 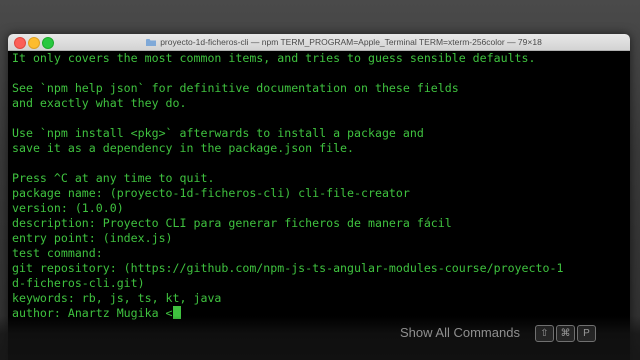 What do you see at coordinates (68, 208) in the screenshot?
I see `terminal-line: version: (1.0.0)` at bounding box center [68, 208].